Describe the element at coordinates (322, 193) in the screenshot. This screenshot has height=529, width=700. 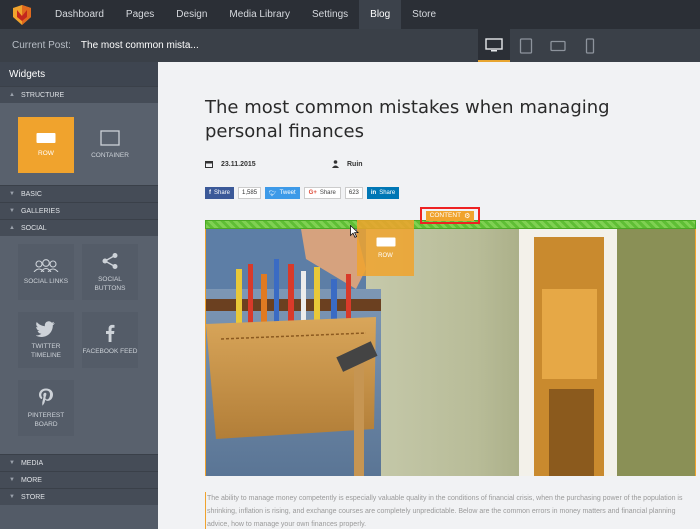
I see `gplus-share-button: G+ Share` at that location.